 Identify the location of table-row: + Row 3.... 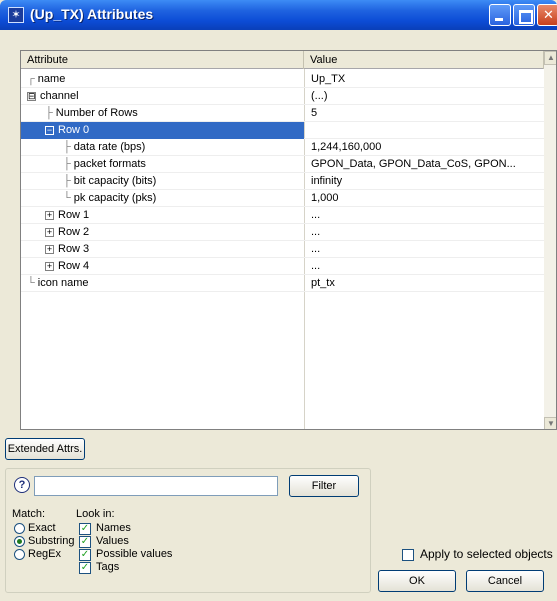
(282, 249).